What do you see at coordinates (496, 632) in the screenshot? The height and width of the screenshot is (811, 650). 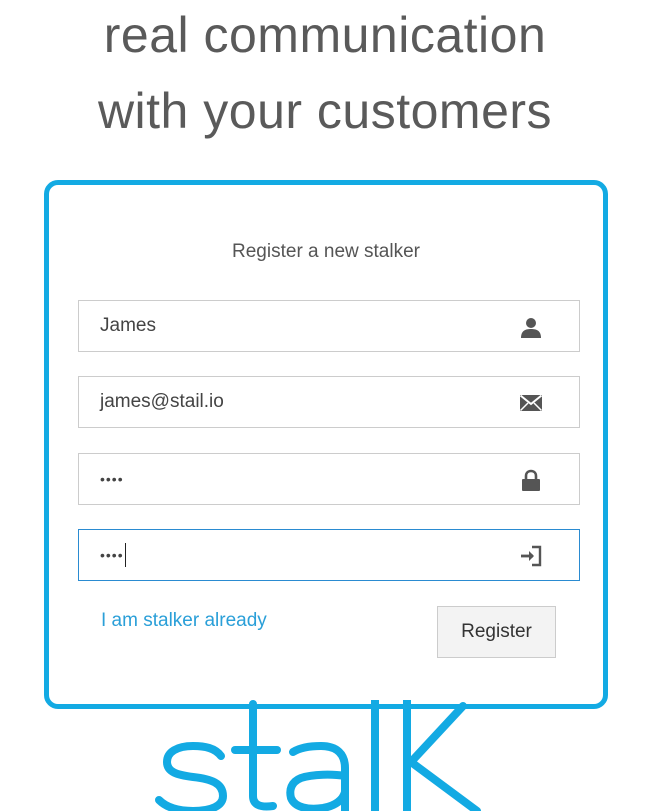 I see `register-button: Register` at bounding box center [496, 632].